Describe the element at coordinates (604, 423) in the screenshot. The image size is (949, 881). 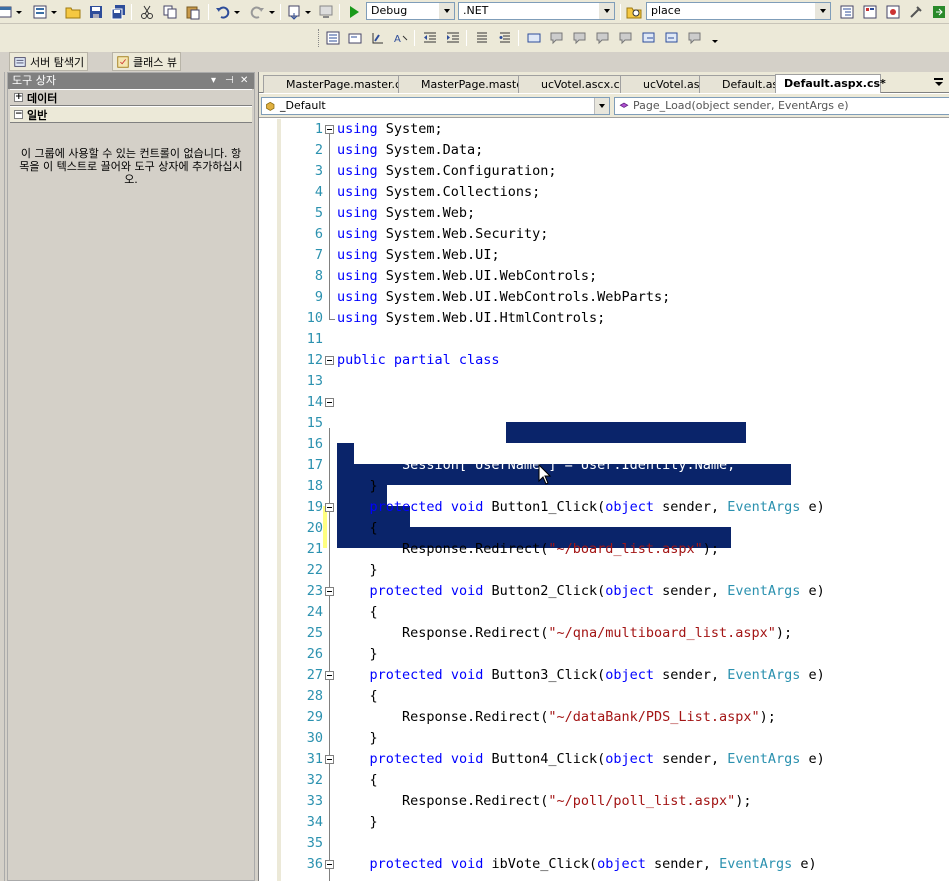
I see `code-line: 15 {` at that location.